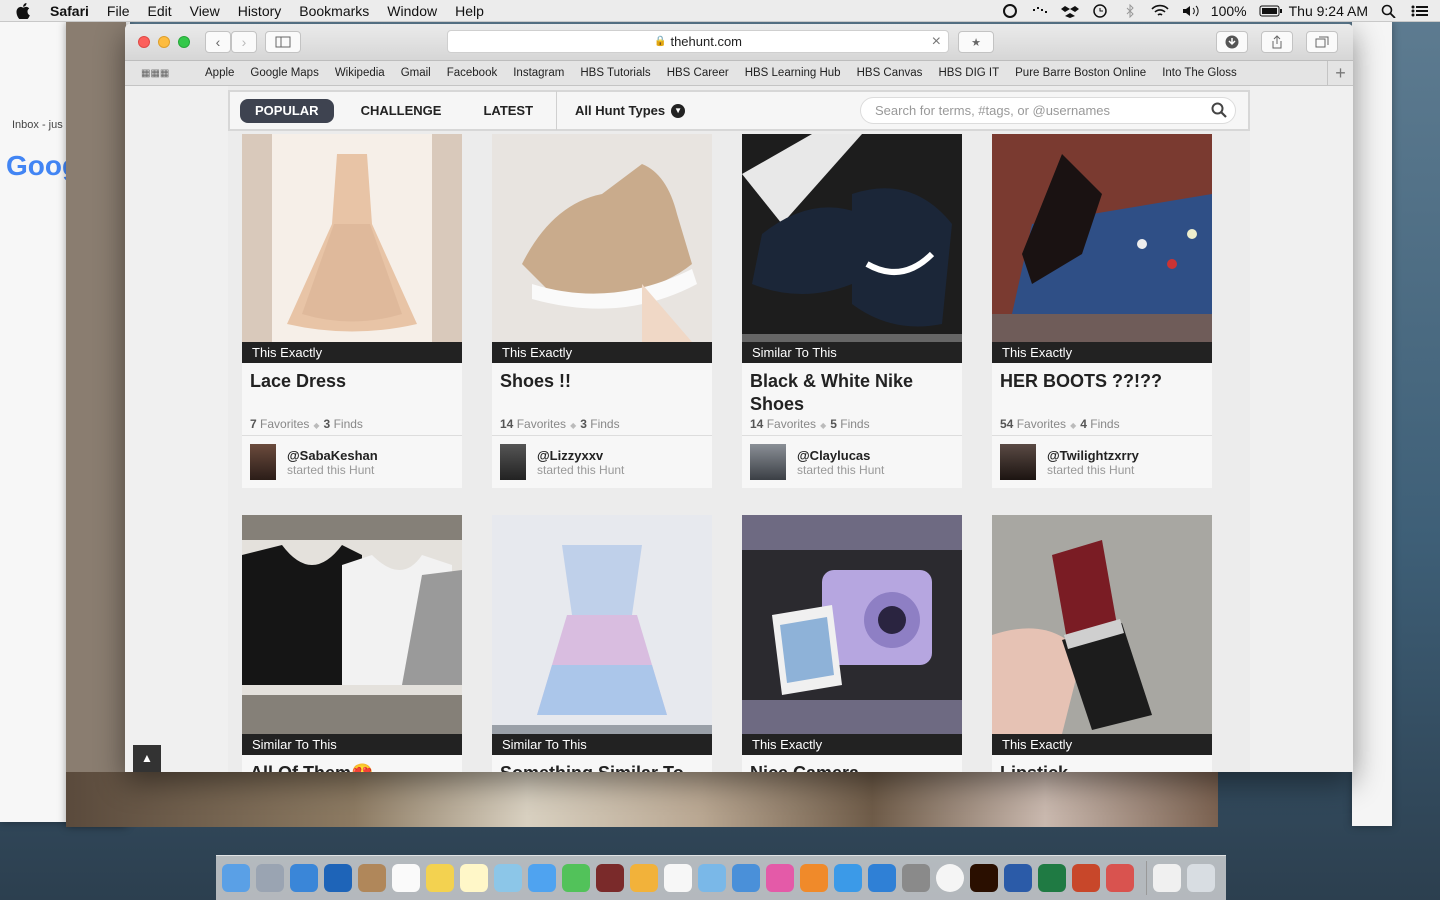 The height and width of the screenshot is (900, 1440). What do you see at coordinates (1270, 11) in the screenshot?
I see `battery-icon` at bounding box center [1270, 11].